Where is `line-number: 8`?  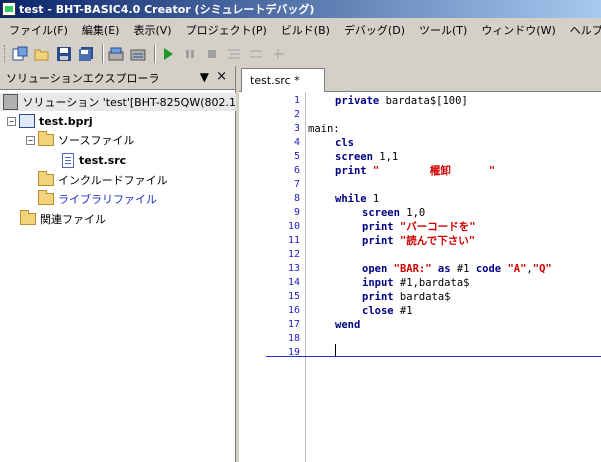
line-number: 8 is located at coordinates (296, 198).